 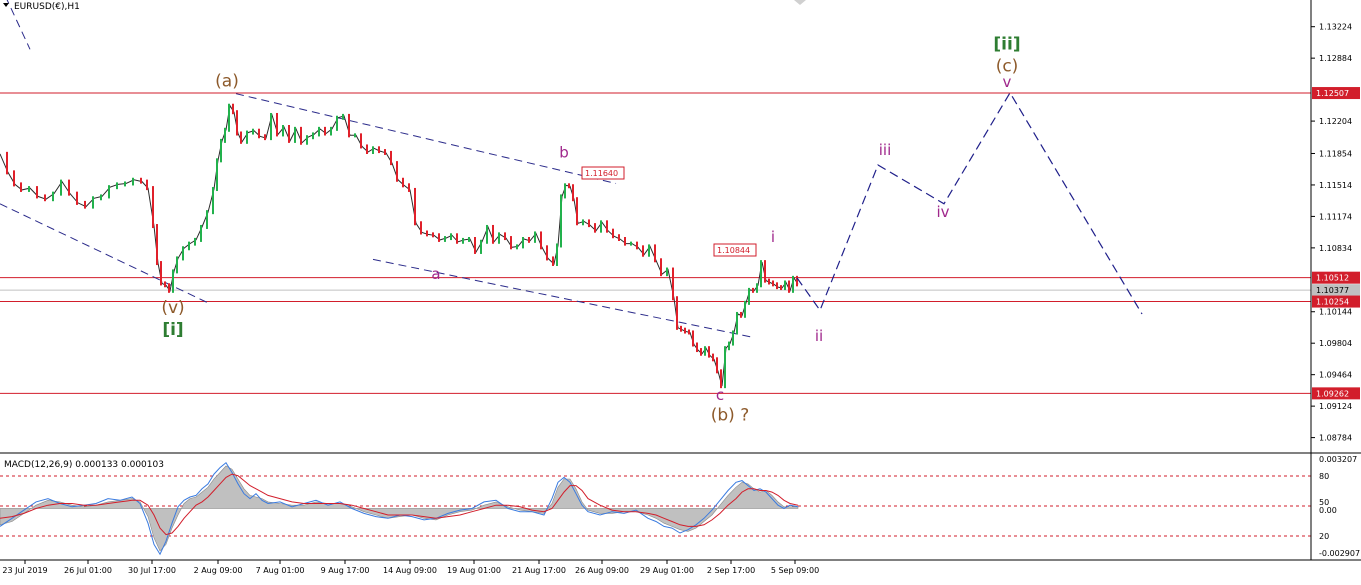 What do you see at coordinates (942, 212) in the screenshot?
I see `wave-label: iv` at bounding box center [942, 212].